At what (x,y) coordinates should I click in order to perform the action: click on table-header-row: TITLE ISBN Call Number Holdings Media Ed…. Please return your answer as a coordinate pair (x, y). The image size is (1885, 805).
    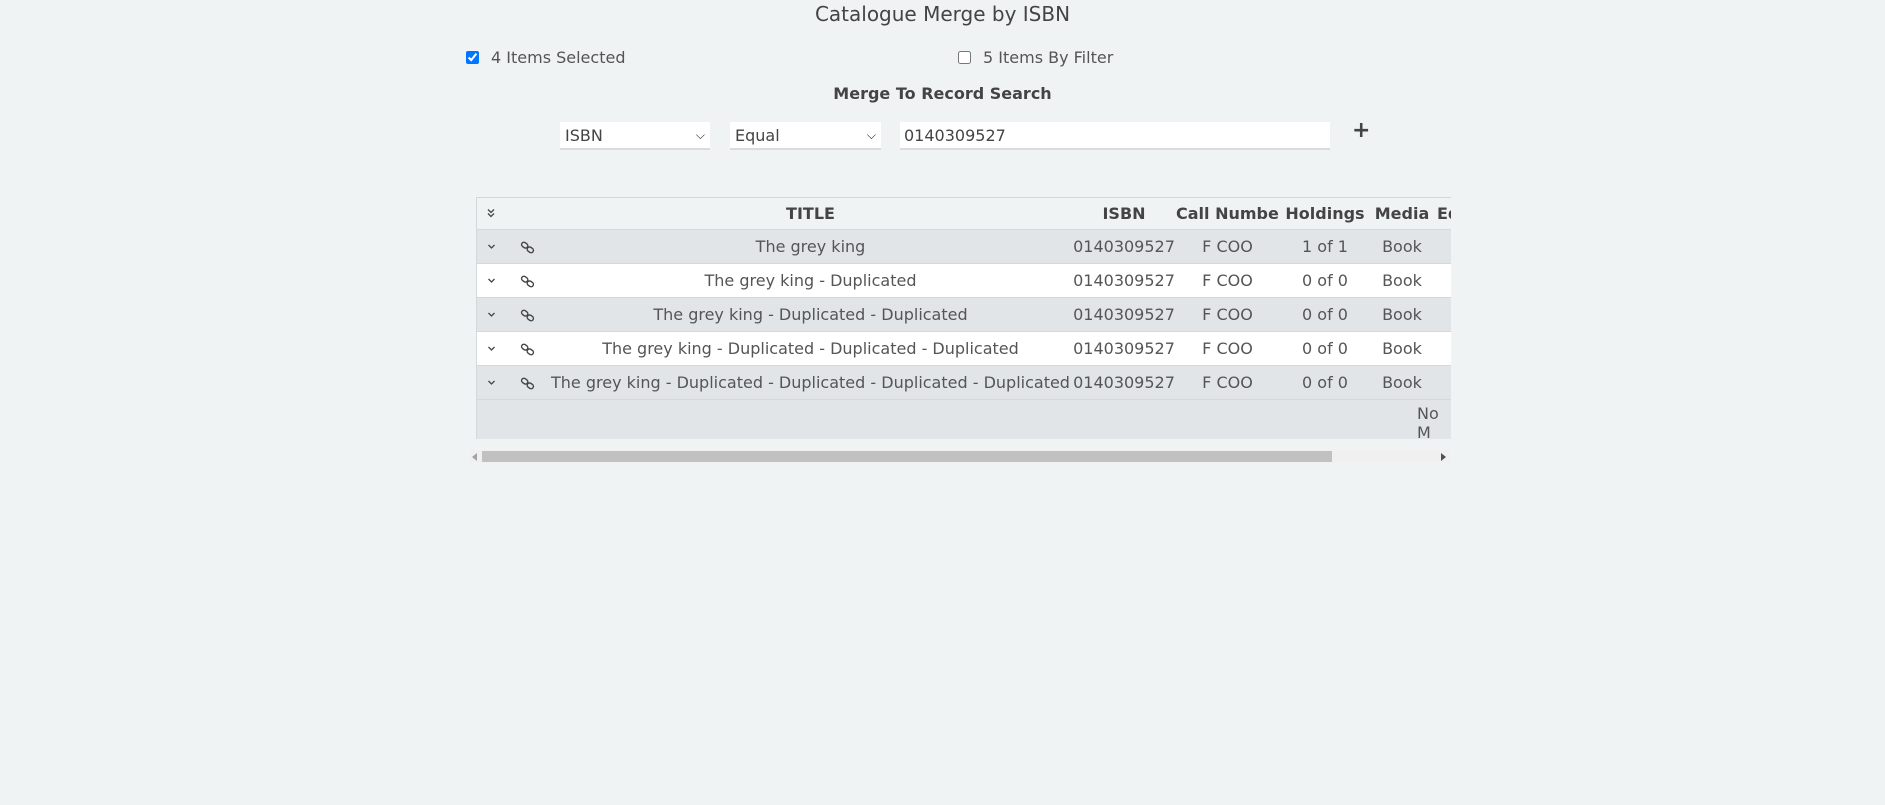
    Looking at the image, I should click on (964, 214).